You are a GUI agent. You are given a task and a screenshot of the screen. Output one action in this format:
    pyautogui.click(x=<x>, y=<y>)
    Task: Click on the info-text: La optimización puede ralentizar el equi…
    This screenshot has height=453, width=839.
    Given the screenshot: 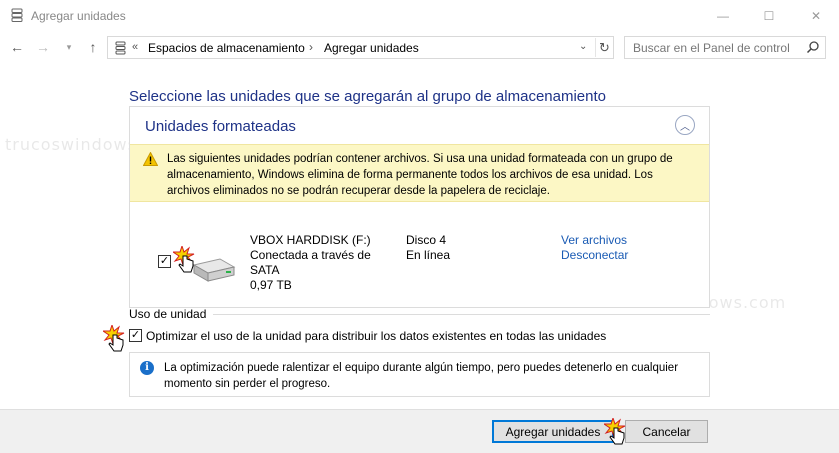 What is the action you would take?
    pyautogui.click(x=421, y=376)
    